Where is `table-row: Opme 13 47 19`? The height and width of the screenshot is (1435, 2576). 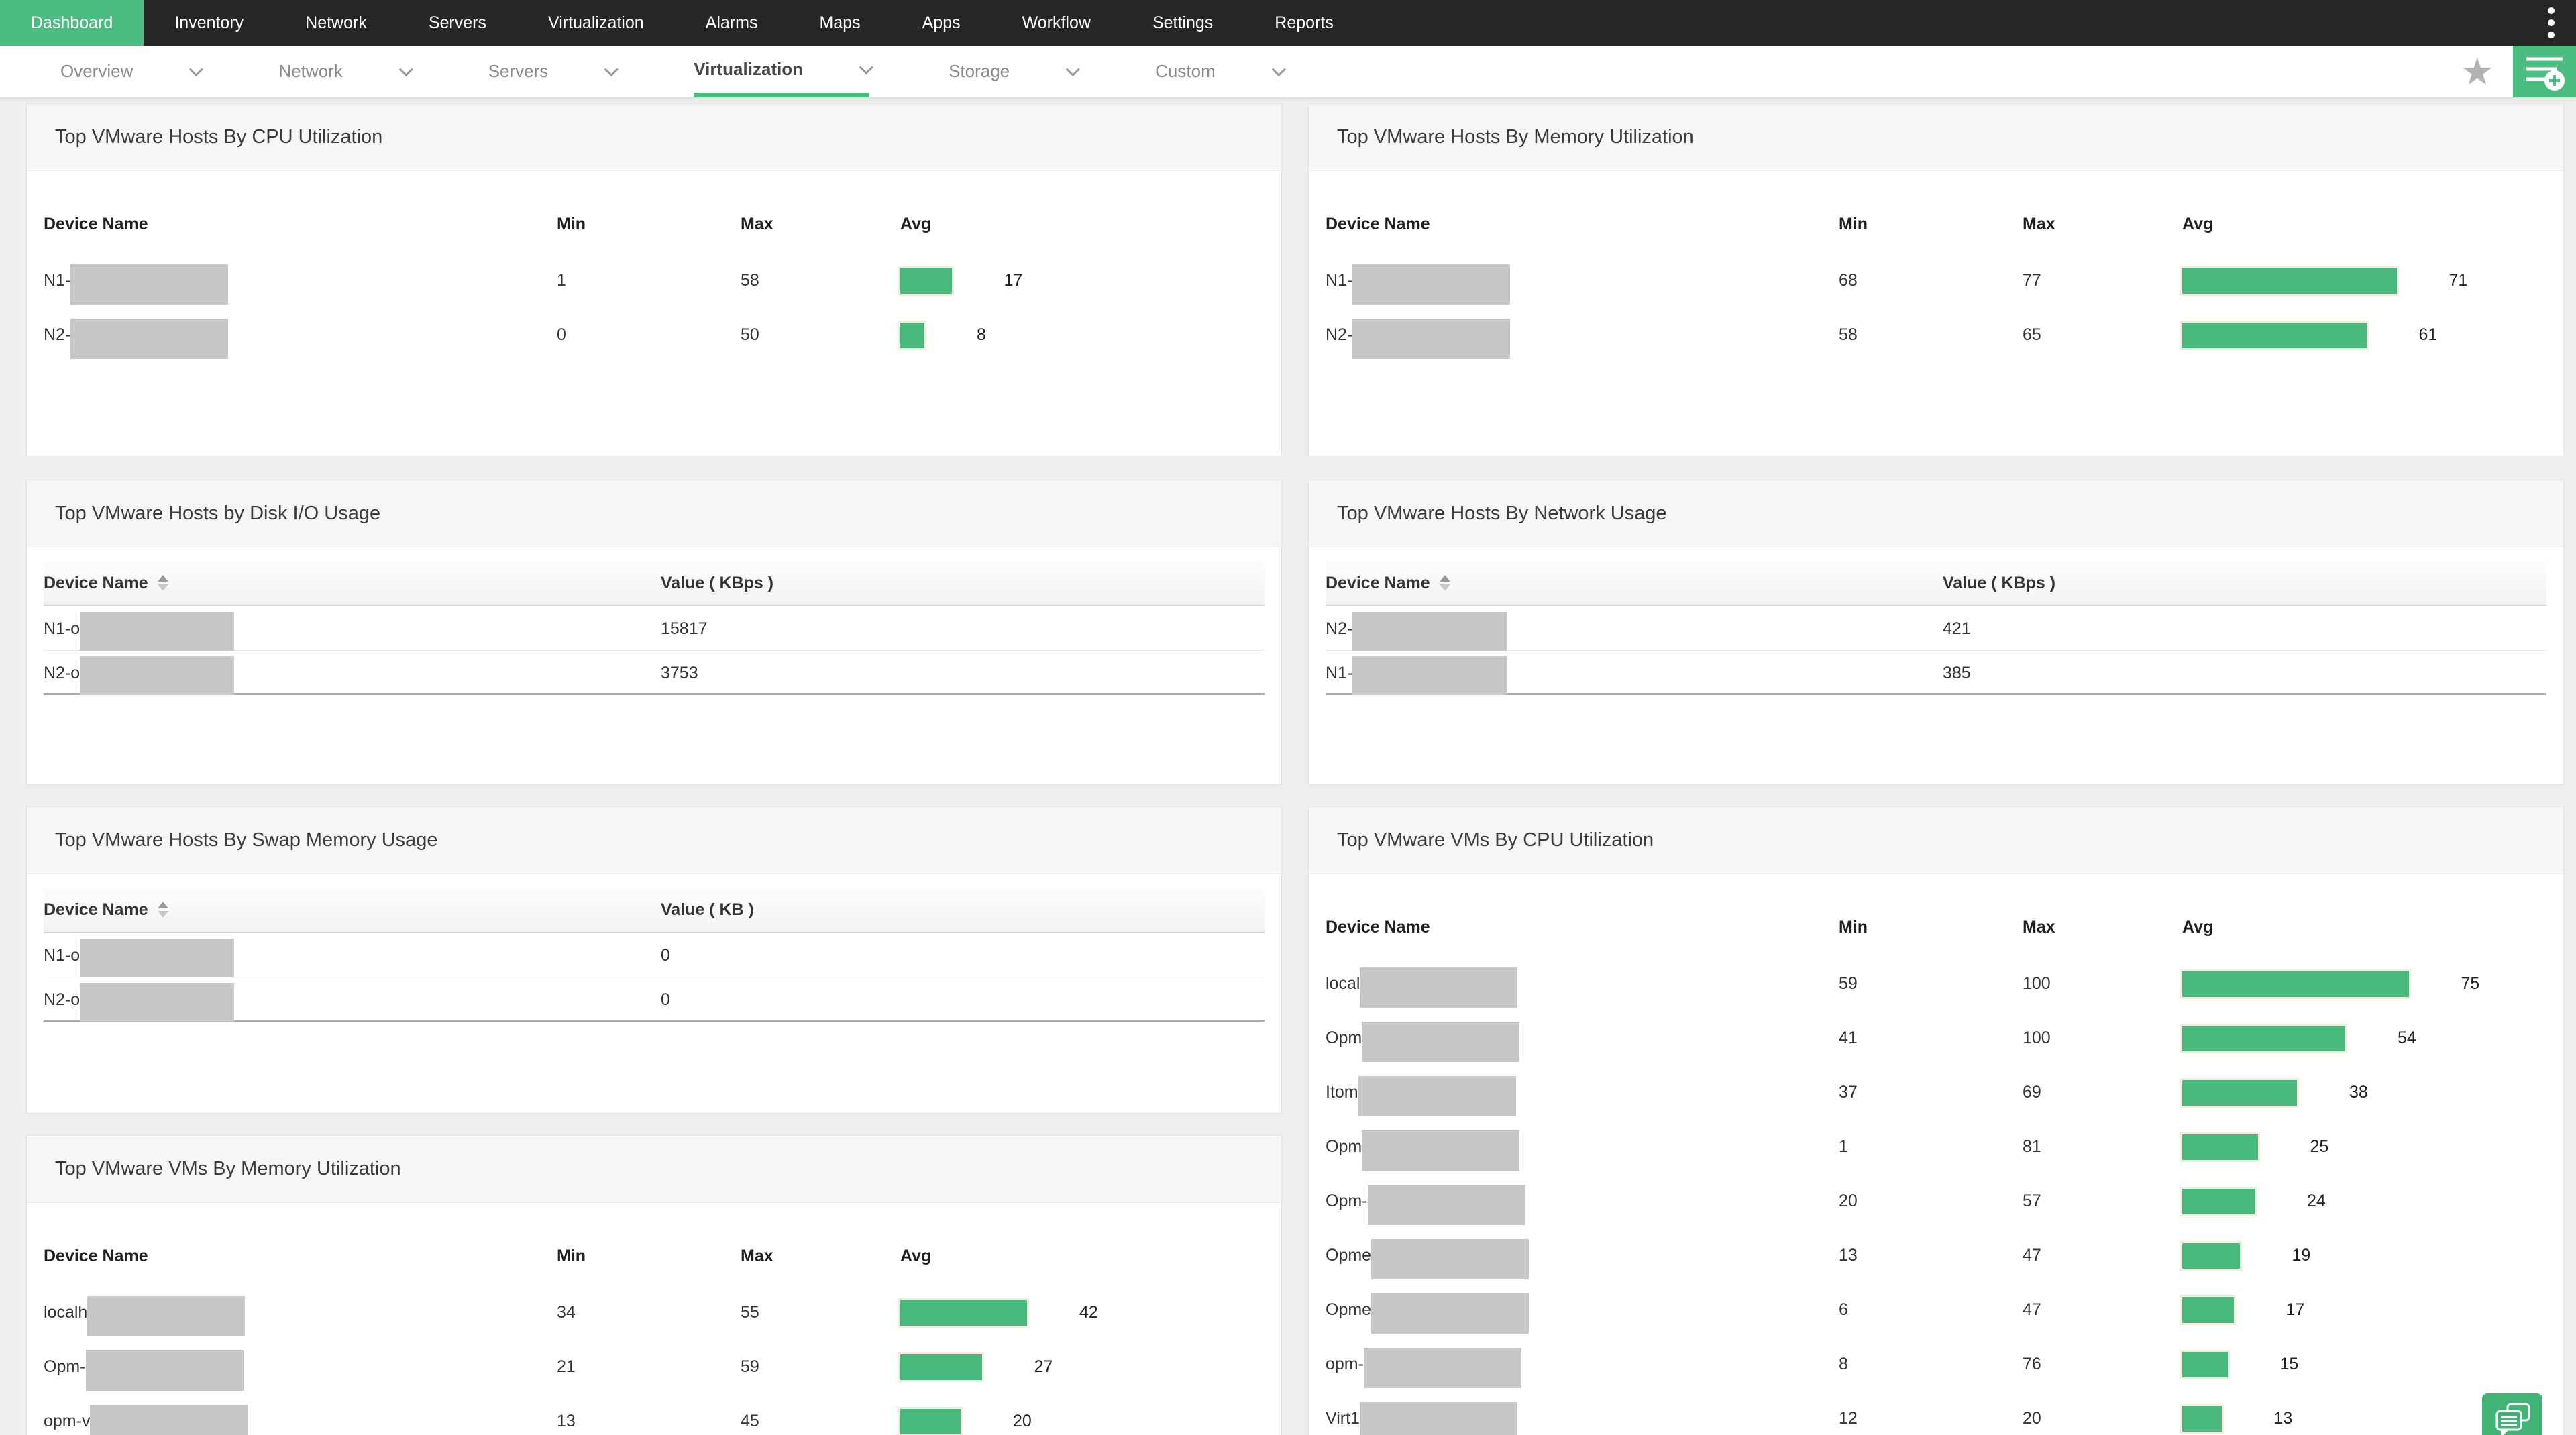 table-row: Opme 13 47 19 is located at coordinates (1936, 1256).